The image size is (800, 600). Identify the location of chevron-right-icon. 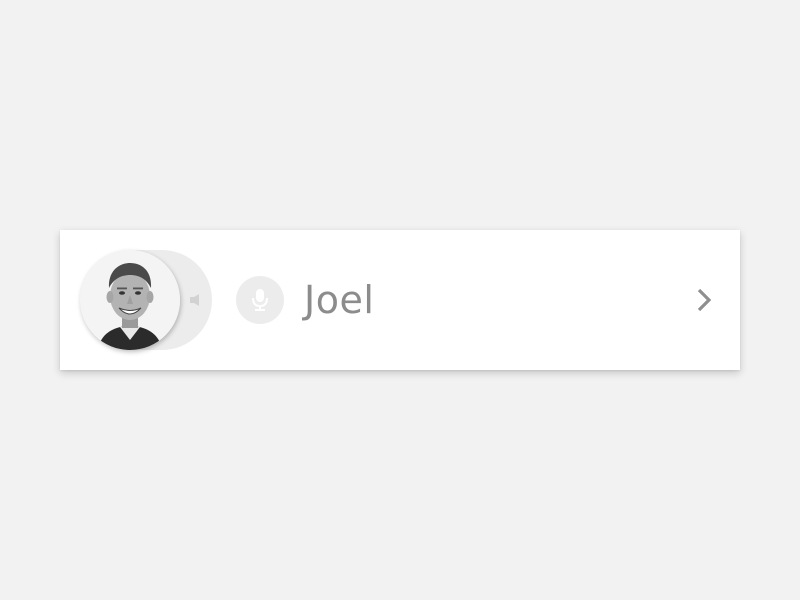
(704, 300).